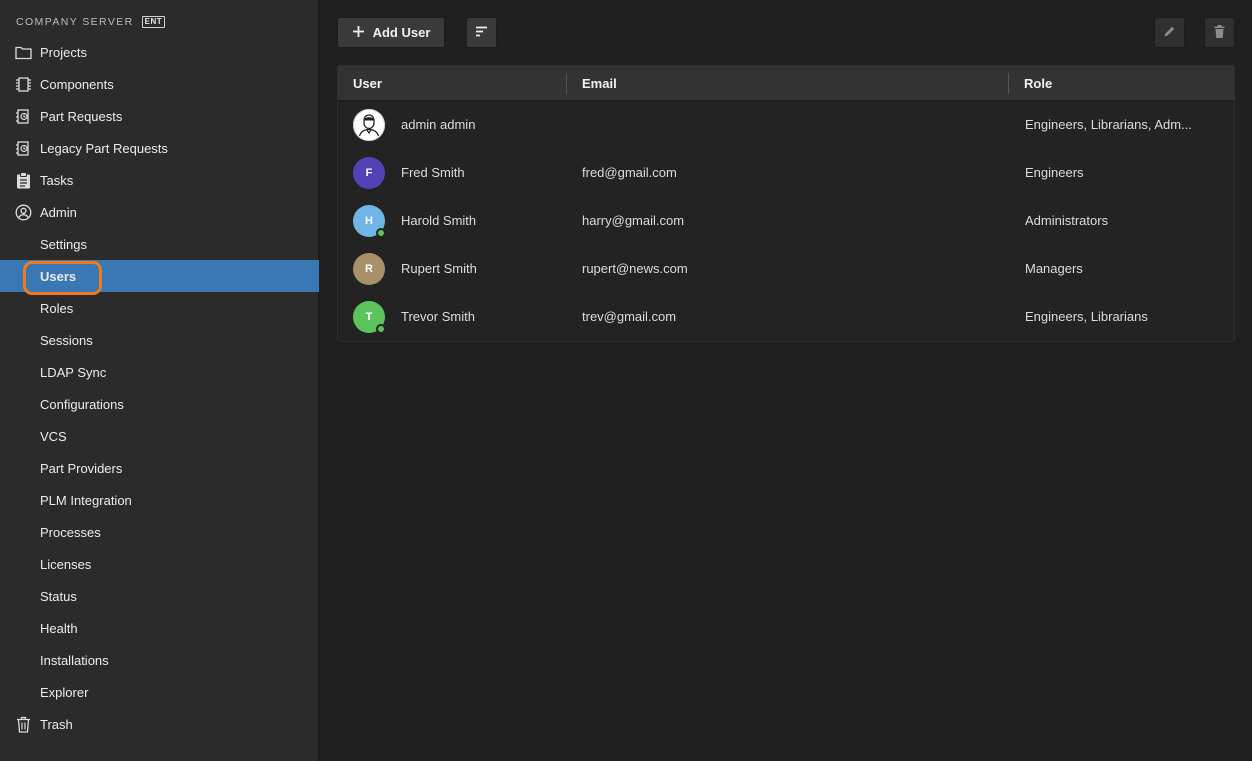 The height and width of the screenshot is (761, 1252). Describe the element at coordinates (104, 148) in the screenshot. I see `sidebar-item-label: Legacy Part Requests` at that location.